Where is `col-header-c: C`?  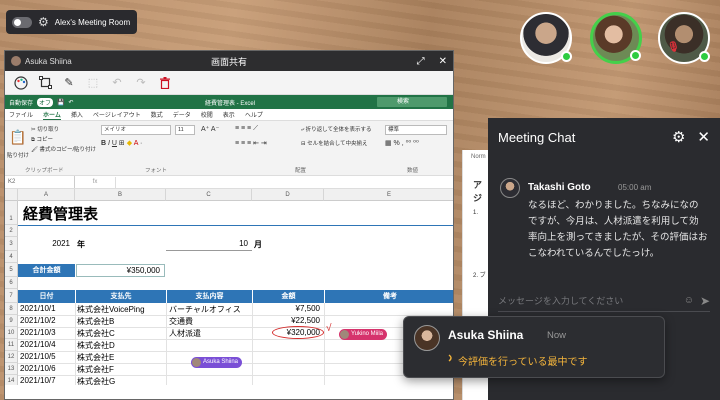
col-header-c: C is located at coordinates (209, 195).